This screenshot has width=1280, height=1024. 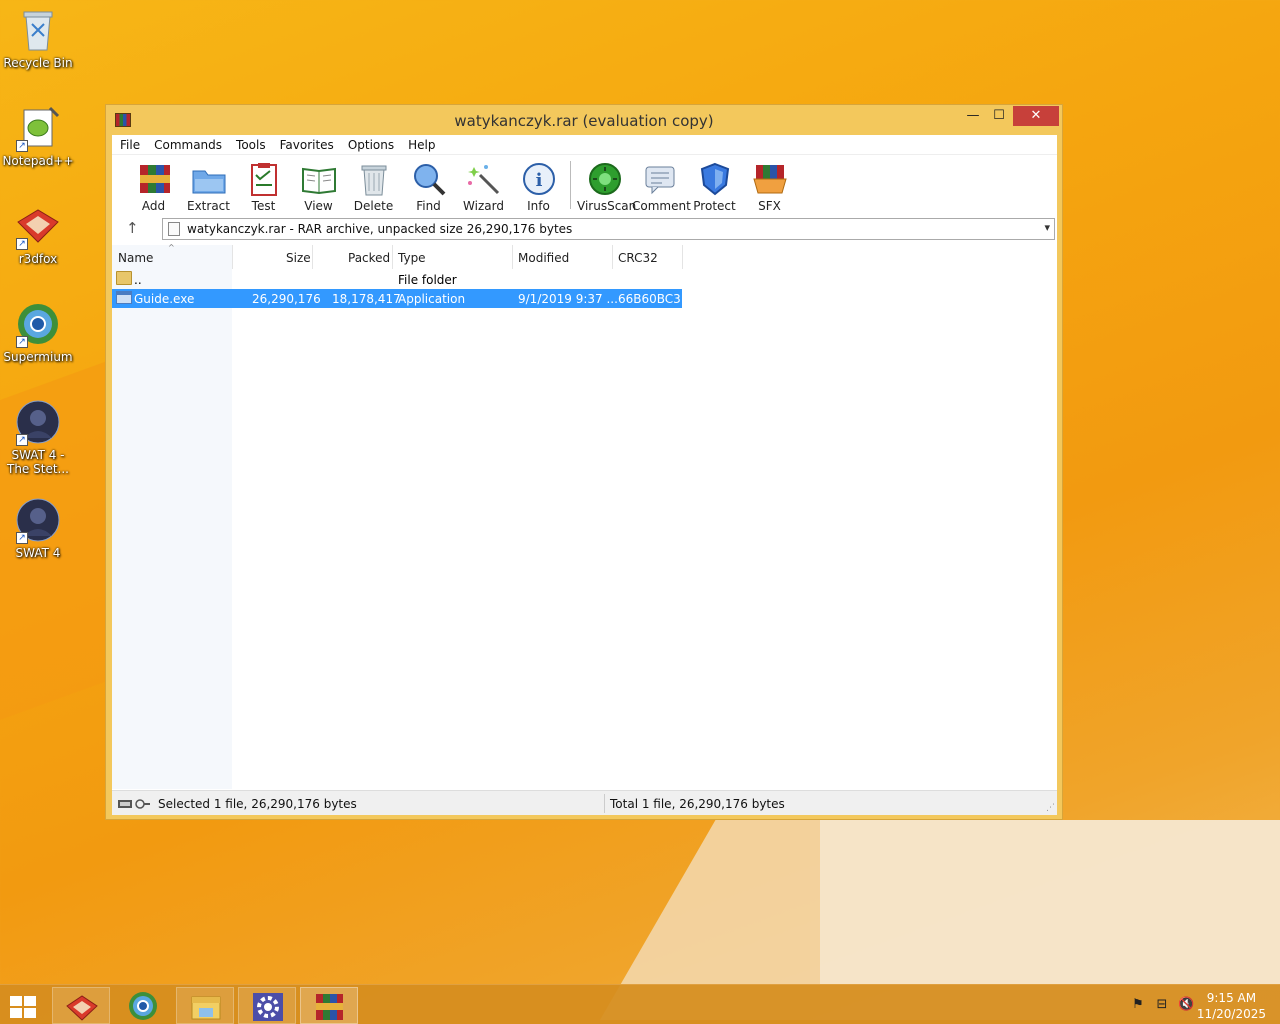 What do you see at coordinates (38, 234) in the screenshot?
I see `desktop-icon-r3dfox: ↗ r3dfox` at bounding box center [38, 234].